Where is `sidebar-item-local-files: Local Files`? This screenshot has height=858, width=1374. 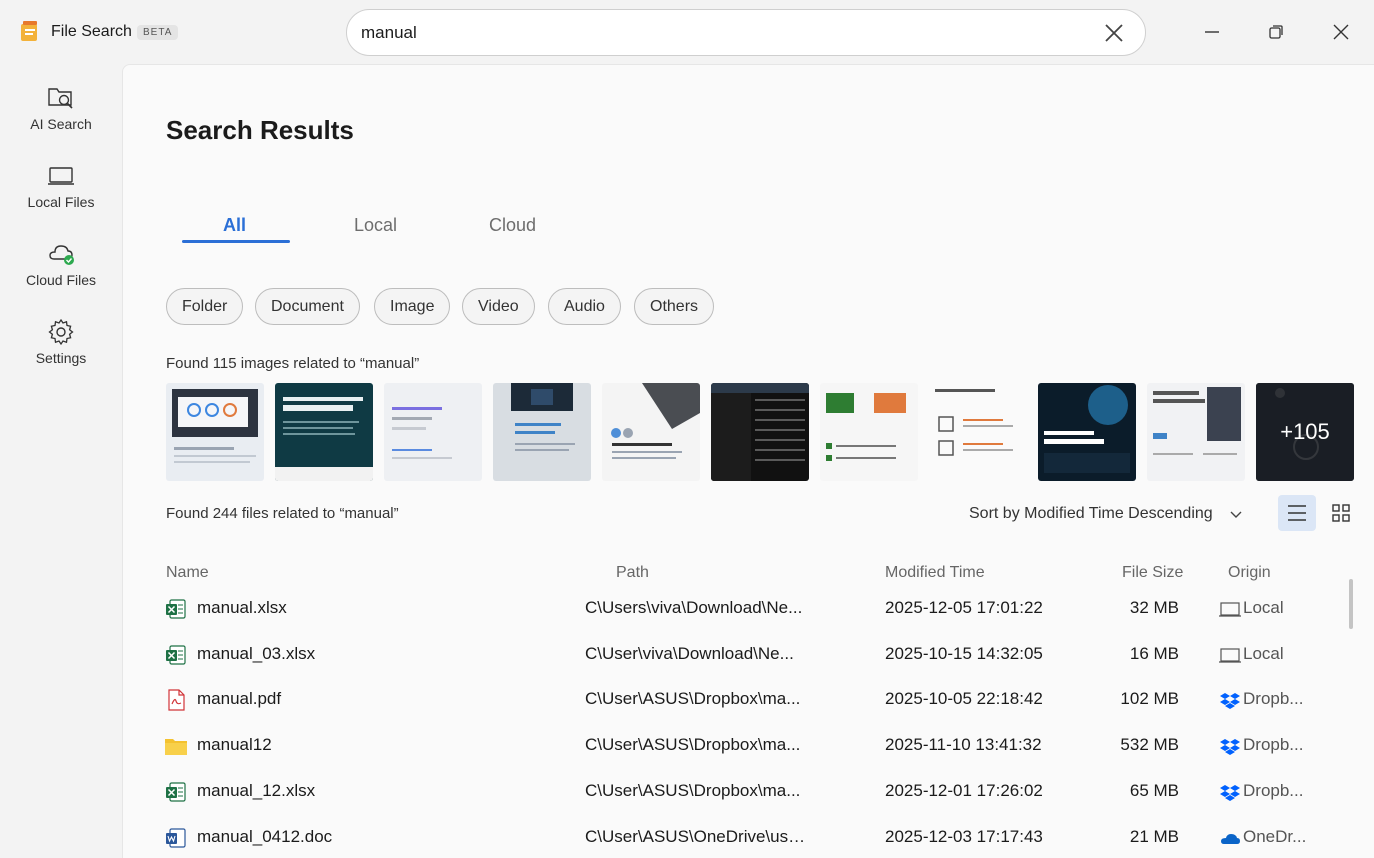 sidebar-item-local-files: Local Files is located at coordinates (61, 197).